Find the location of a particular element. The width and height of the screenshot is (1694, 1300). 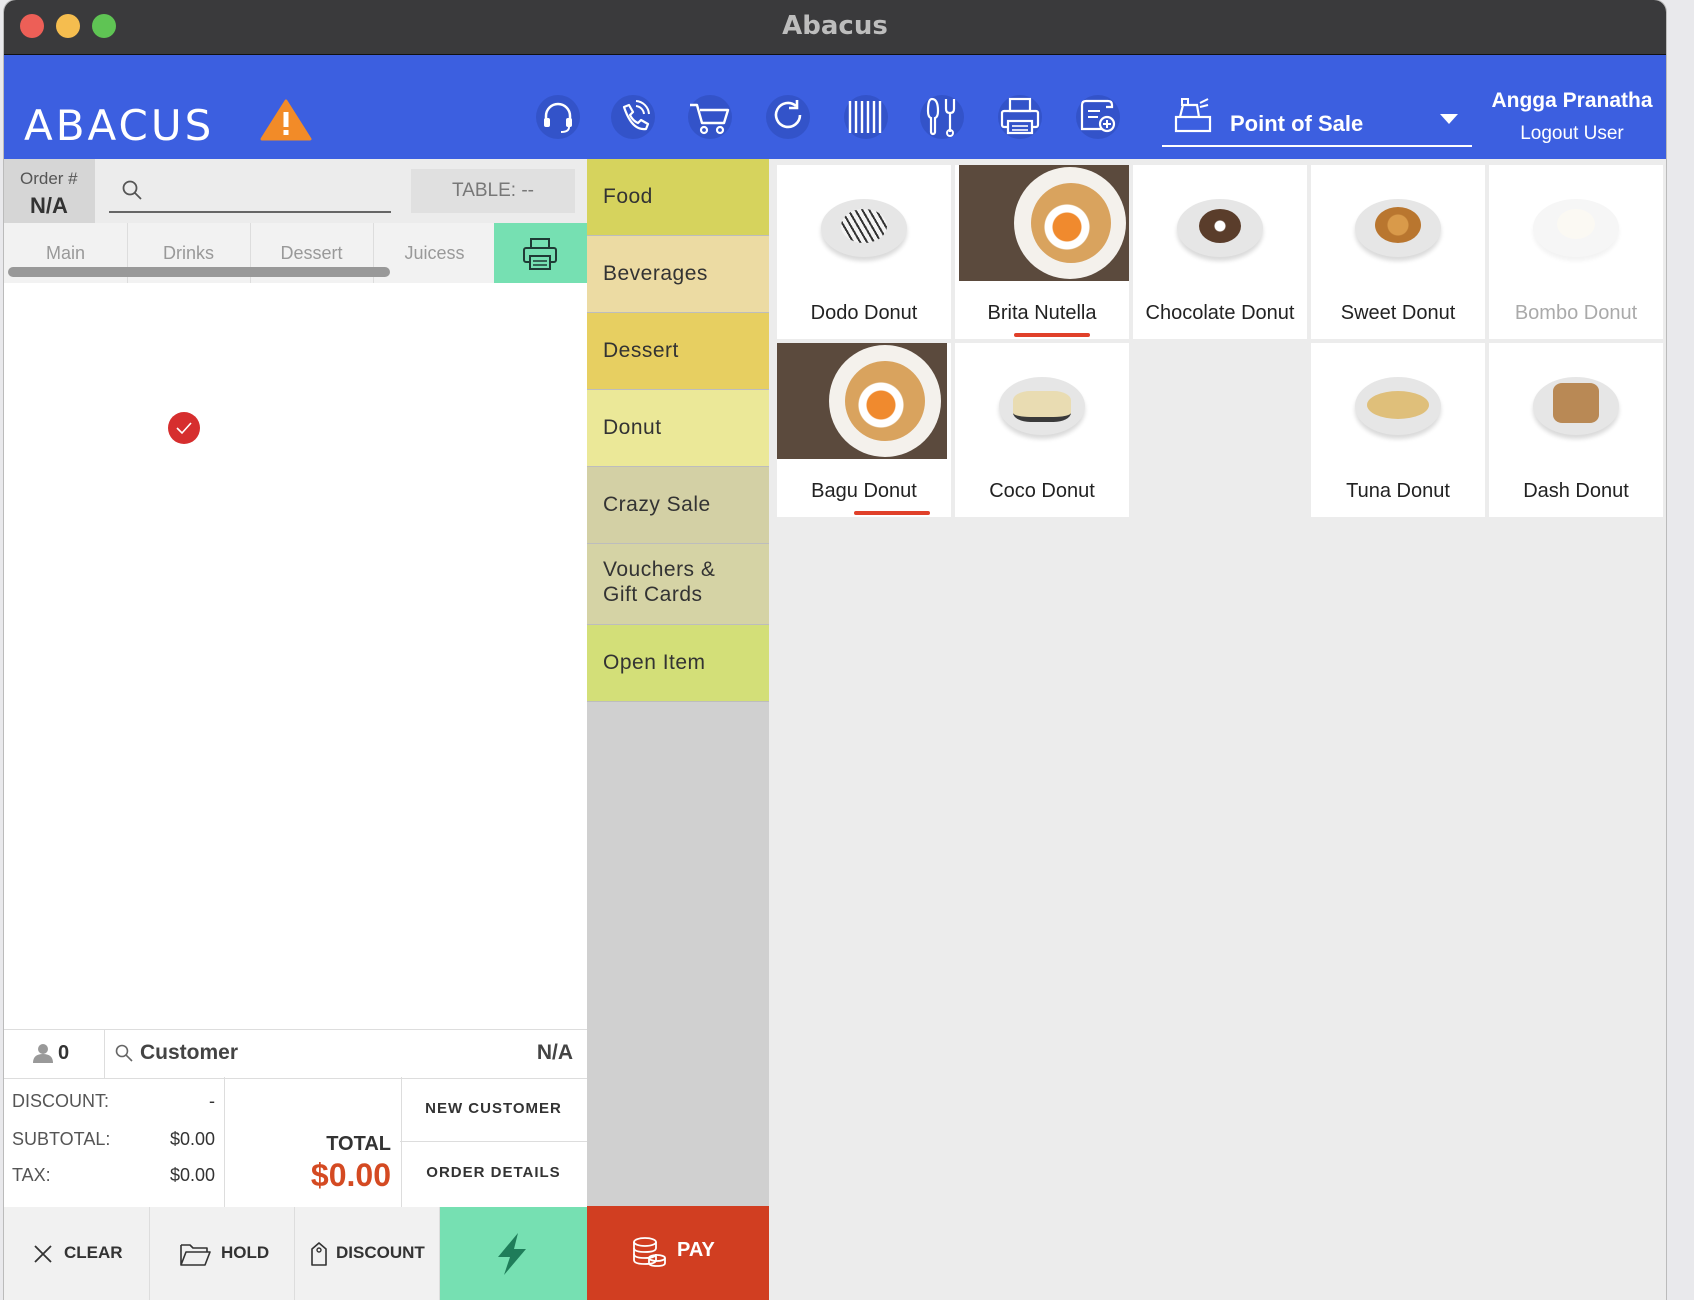

selected-check-icon is located at coordinates (184, 428).